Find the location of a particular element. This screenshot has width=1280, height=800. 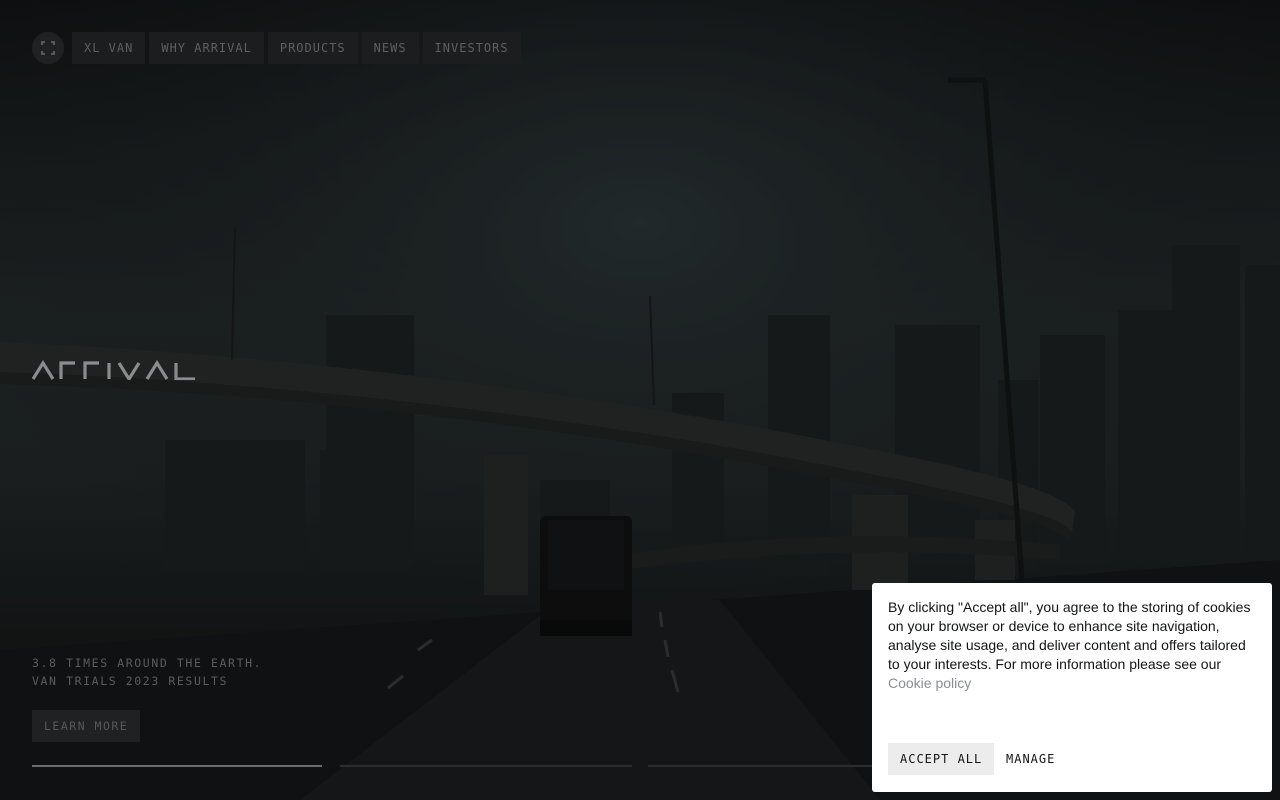

grid-expand-icon is located at coordinates (48, 48).